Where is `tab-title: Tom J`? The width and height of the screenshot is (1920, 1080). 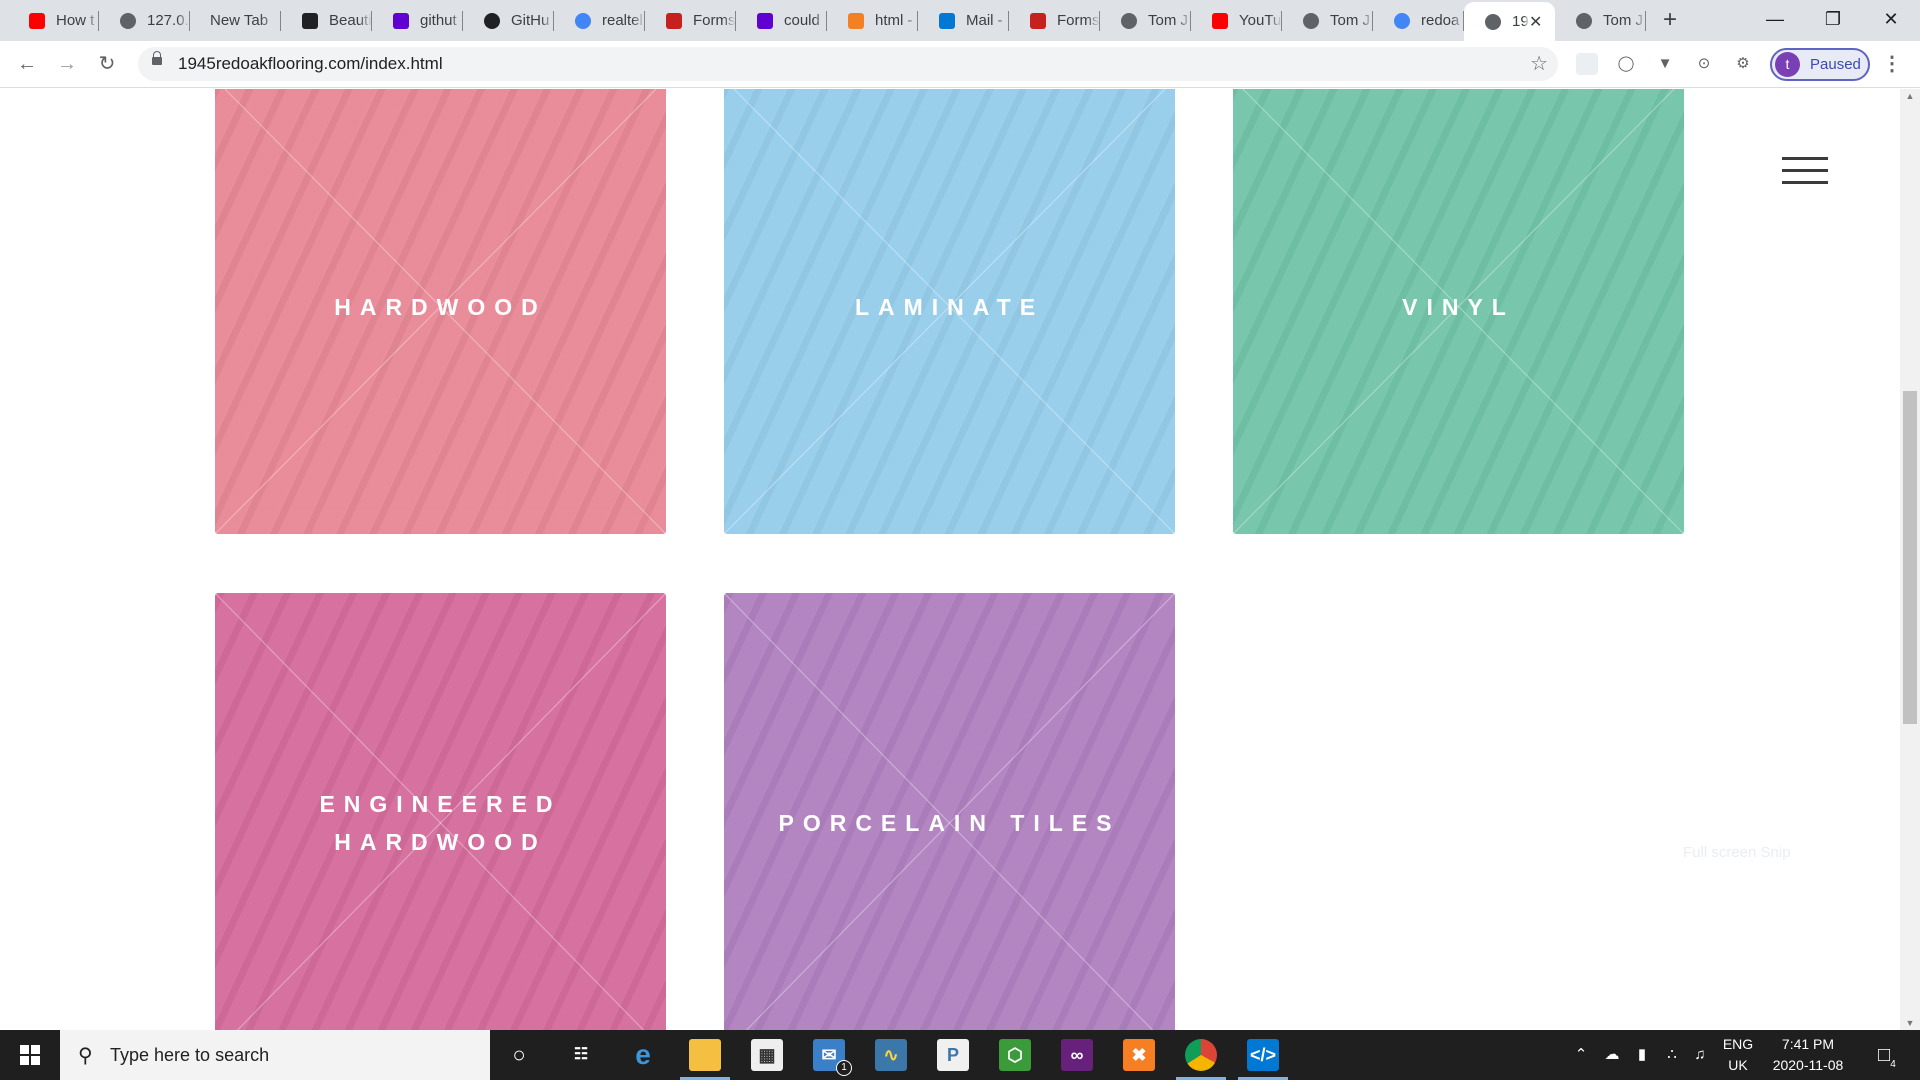 tab-title: Tom J is located at coordinates (1623, 20).